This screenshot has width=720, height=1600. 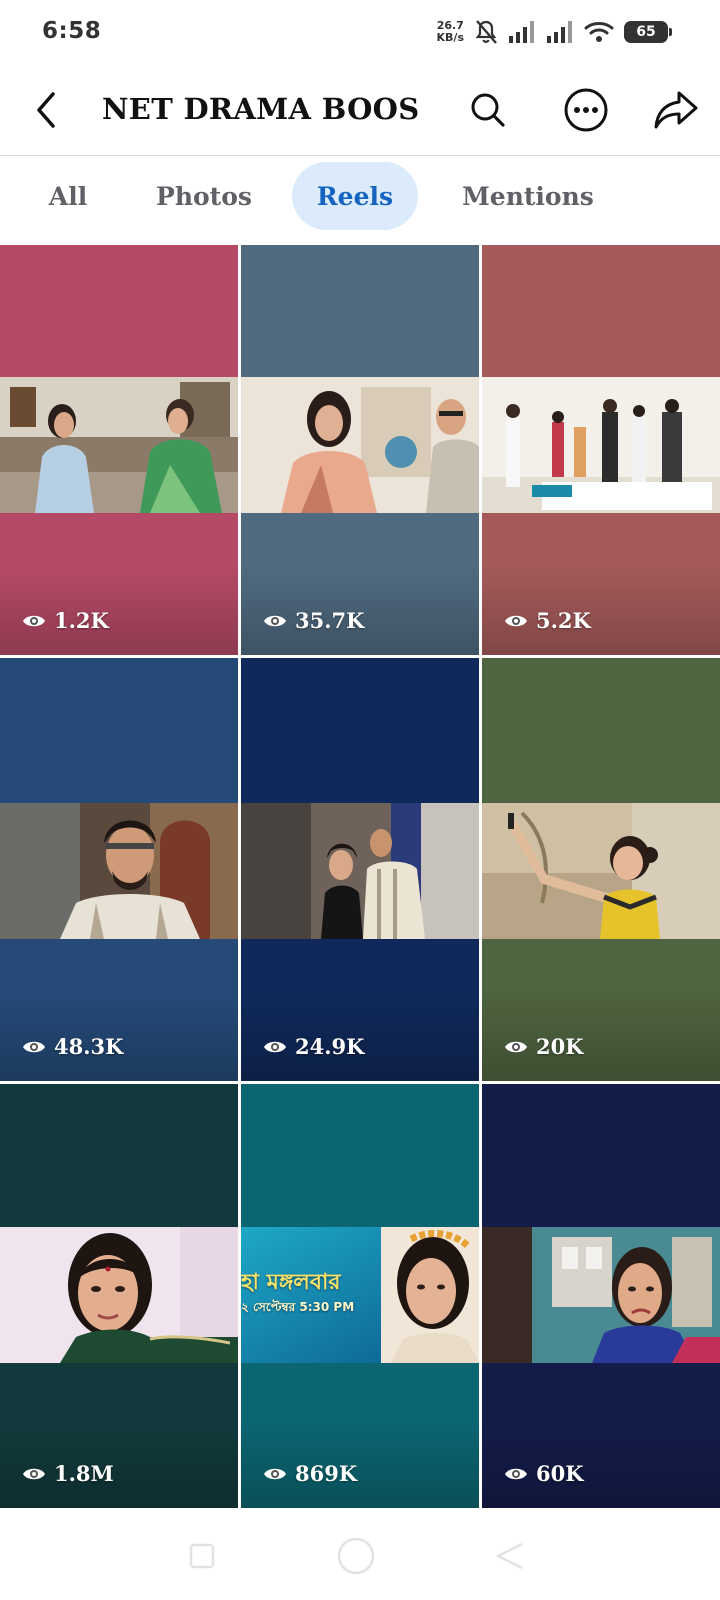 I want to click on view-count: 5.2K, so click(x=547, y=620).